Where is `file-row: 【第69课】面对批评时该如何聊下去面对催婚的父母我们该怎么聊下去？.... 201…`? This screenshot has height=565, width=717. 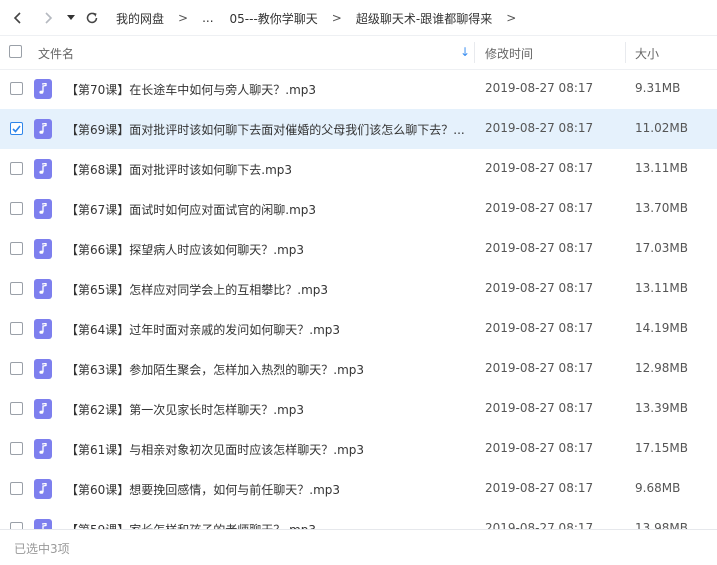
file-row: 【第69课】面对批评时该如何聊下去面对催婚的父母我们该怎么聊下去？.... 201… is located at coordinates (358, 129).